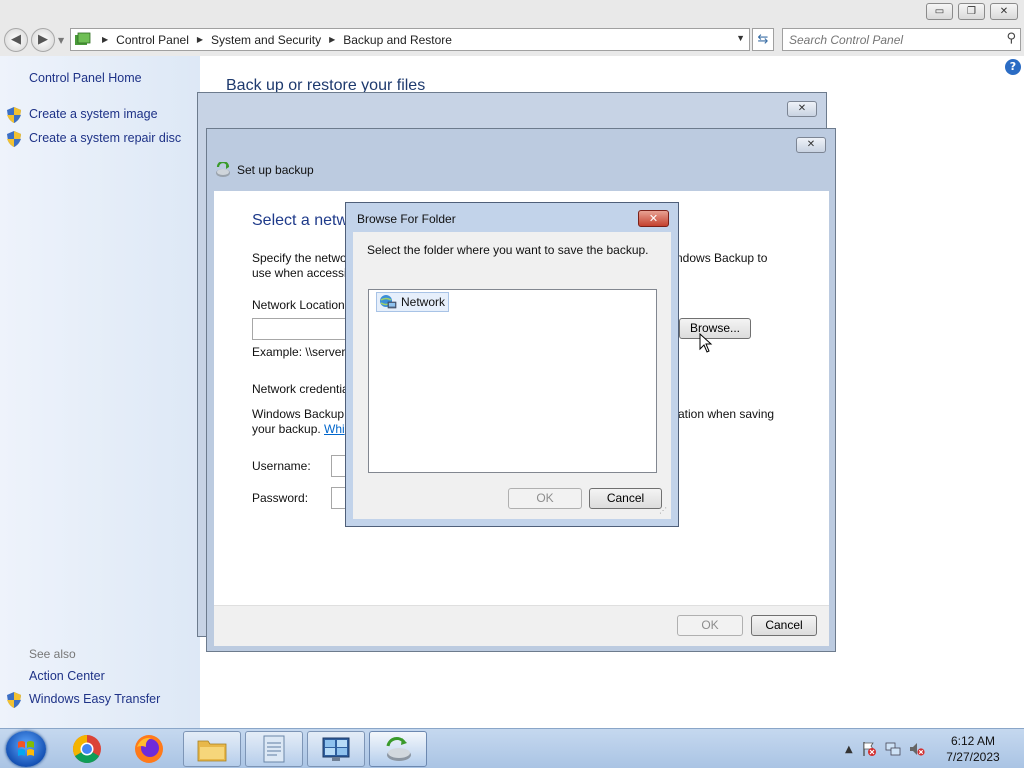 This screenshot has height=768, width=1024. What do you see at coordinates (664, 512) in the screenshot?
I see `resize-grip-icon: ⋰` at bounding box center [664, 512].